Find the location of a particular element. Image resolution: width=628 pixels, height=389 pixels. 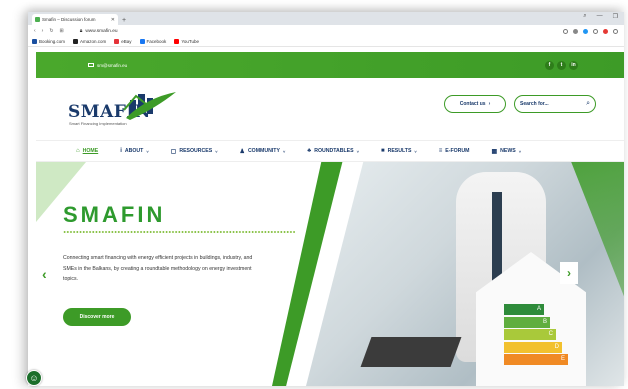

nav-roundtables: ♣ ROUNDTABLES ˅ is located at coordinates (333, 151).